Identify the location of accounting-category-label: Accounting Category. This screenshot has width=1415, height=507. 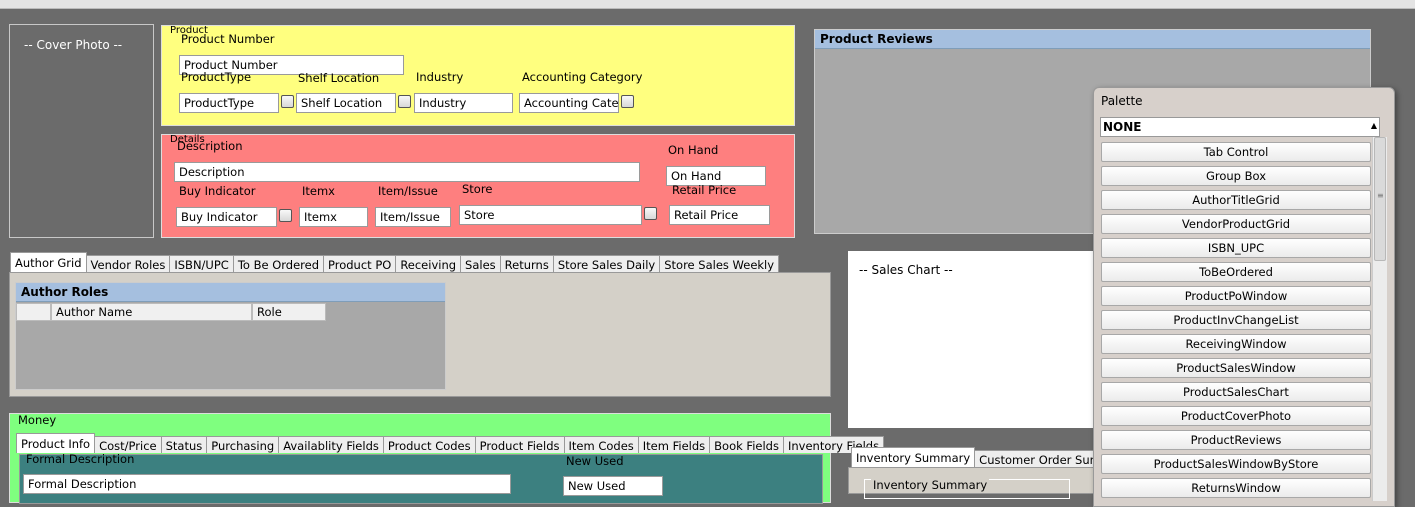
(582, 77).